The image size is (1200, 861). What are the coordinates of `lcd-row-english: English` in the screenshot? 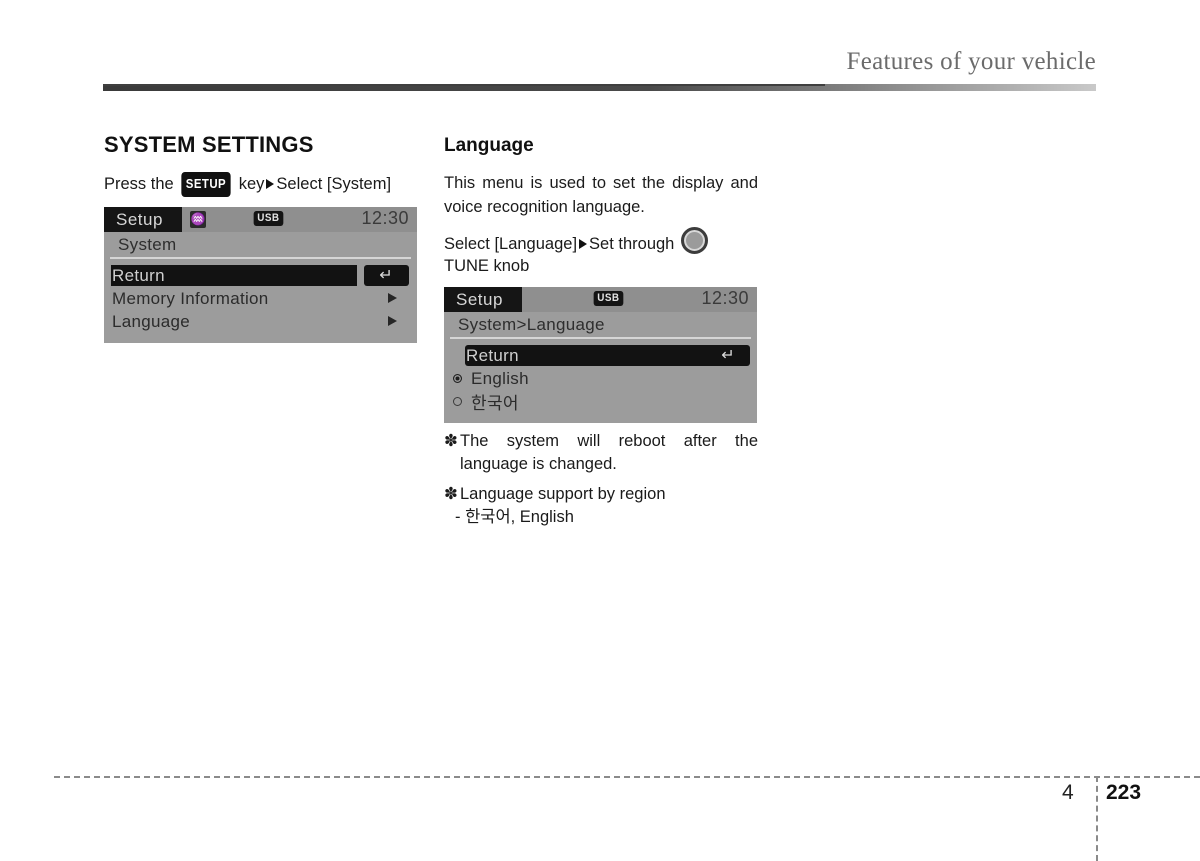 It's located at (600, 378).